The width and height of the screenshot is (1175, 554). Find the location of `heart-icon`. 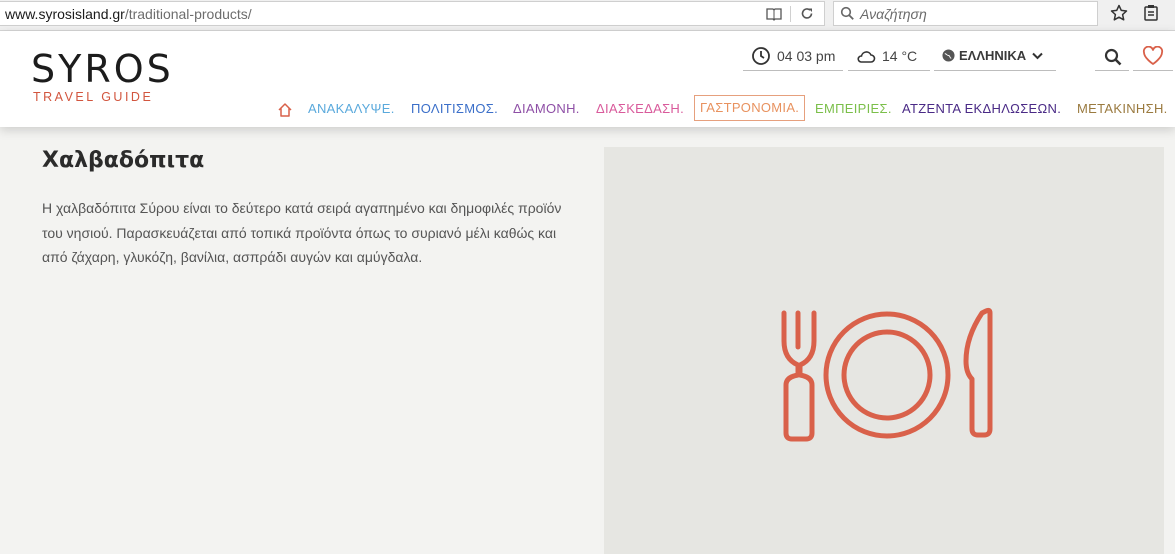

heart-icon is located at coordinates (1153, 55).